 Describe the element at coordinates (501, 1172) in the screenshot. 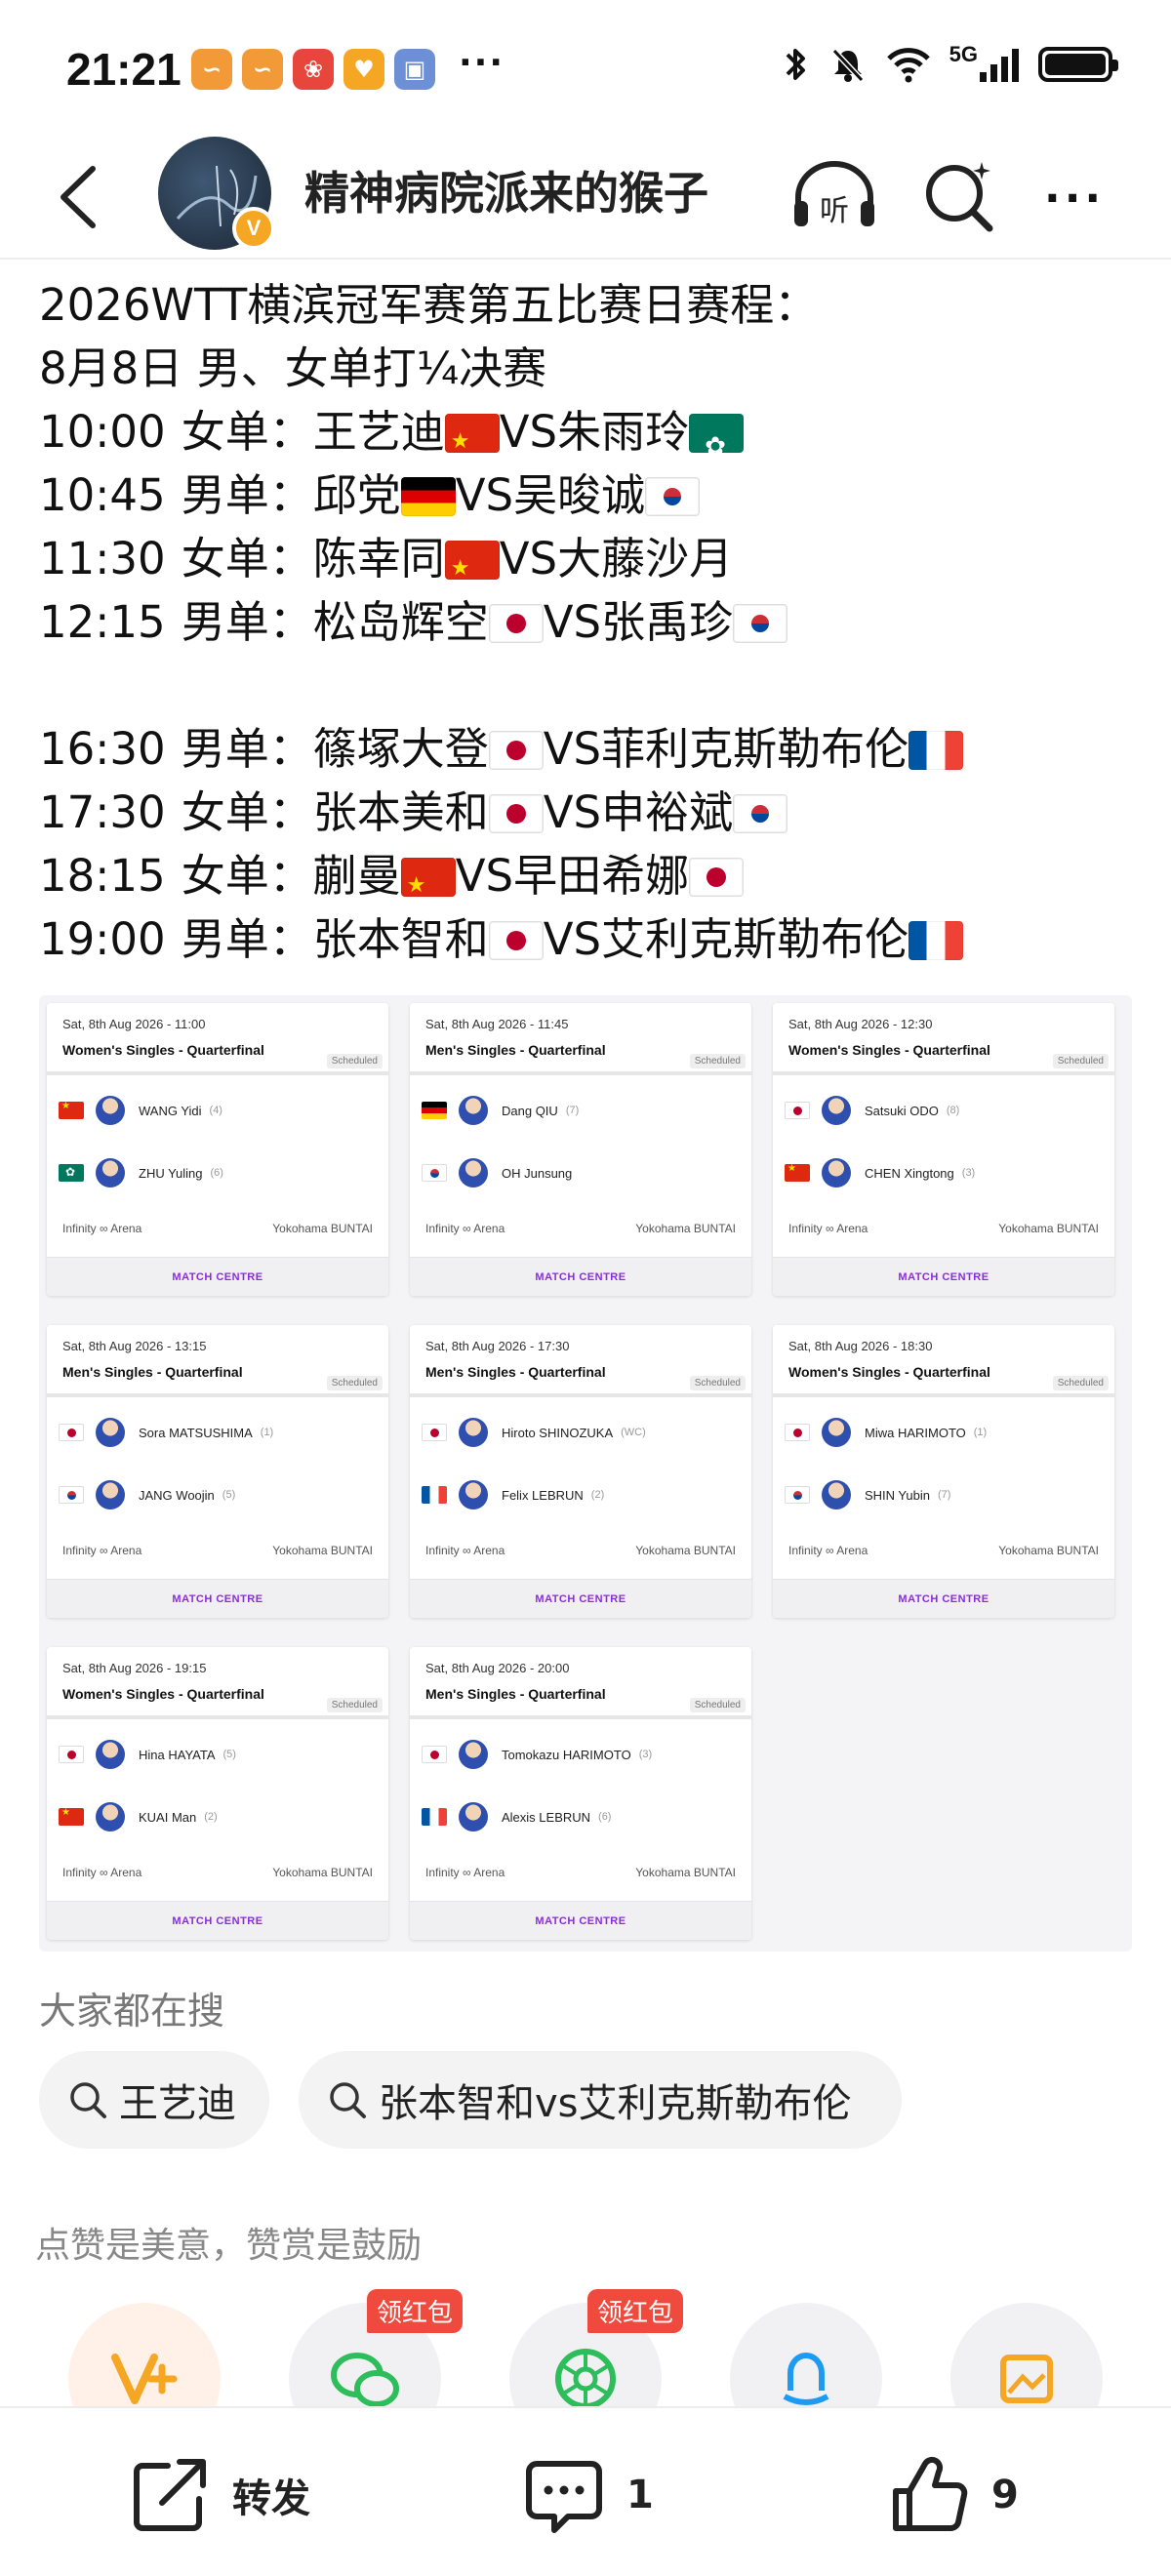

I see `player-row: OH Junsung` at that location.